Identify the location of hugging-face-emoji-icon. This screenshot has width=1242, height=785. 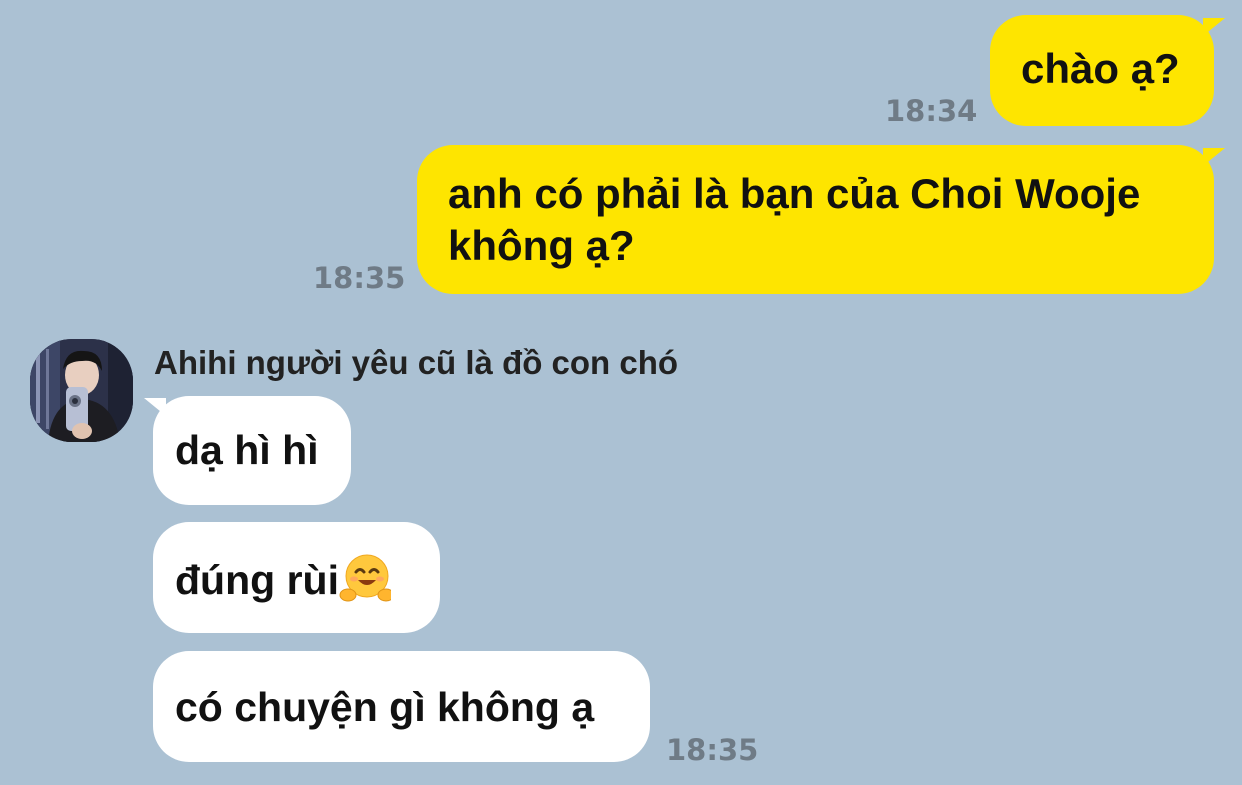
(367, 578).